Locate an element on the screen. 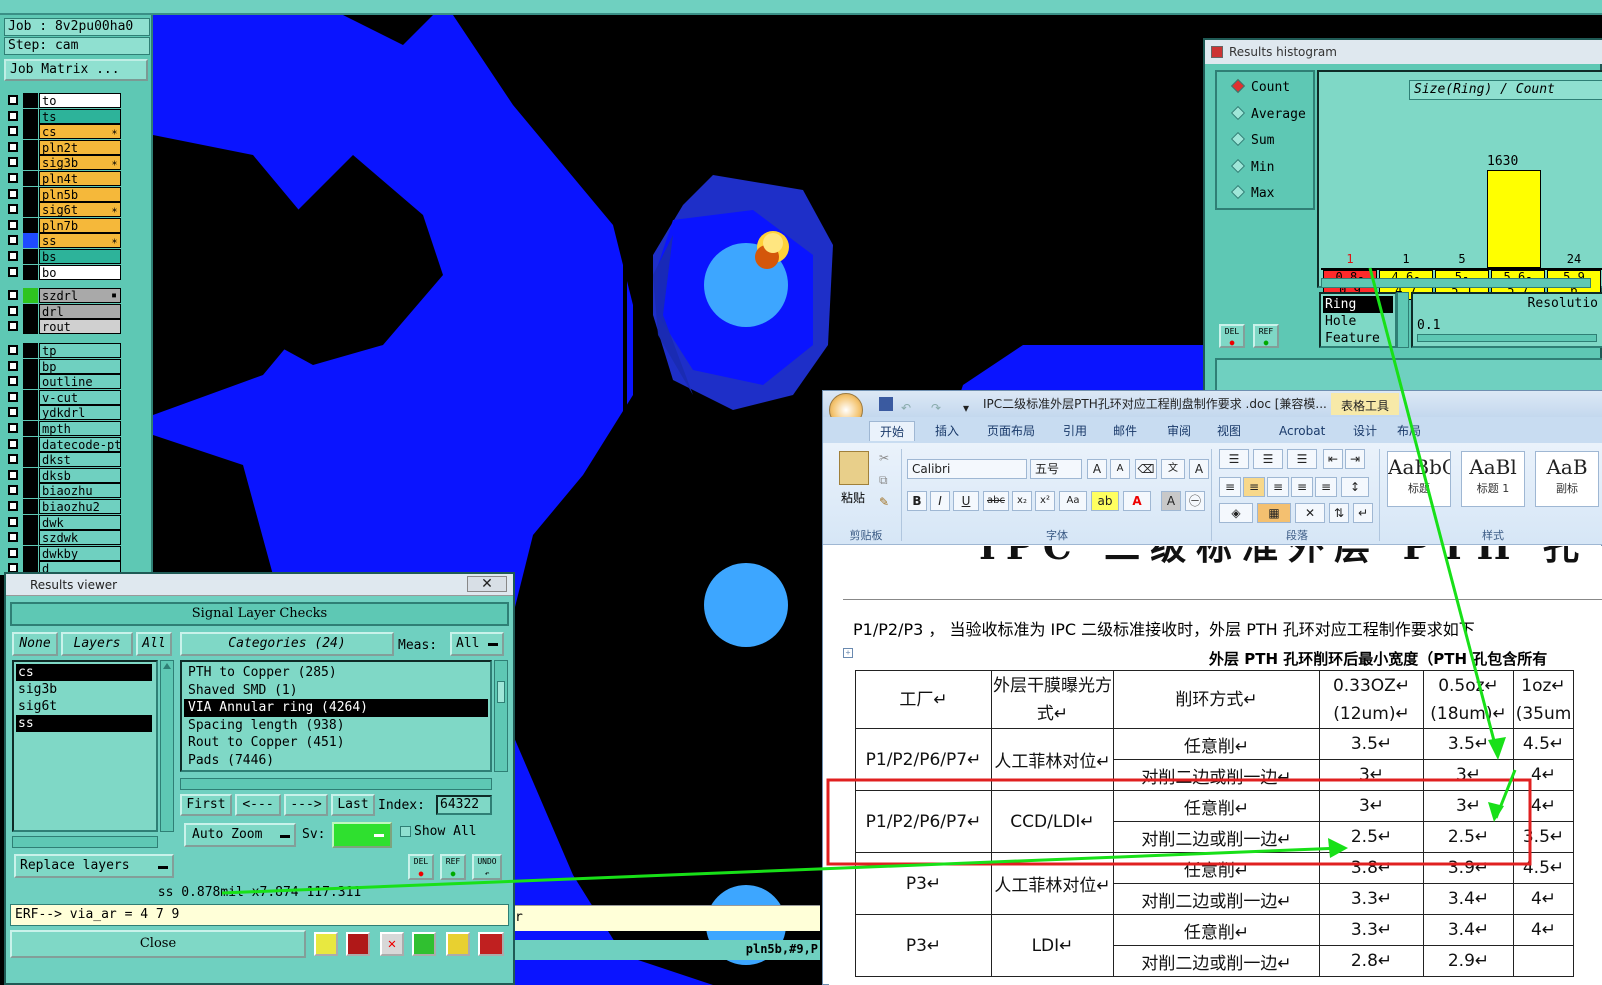 Image resolution: width=1602 pixels, height=985 pixels. cut-icon: ✂ is located at coordinates (884, 458).